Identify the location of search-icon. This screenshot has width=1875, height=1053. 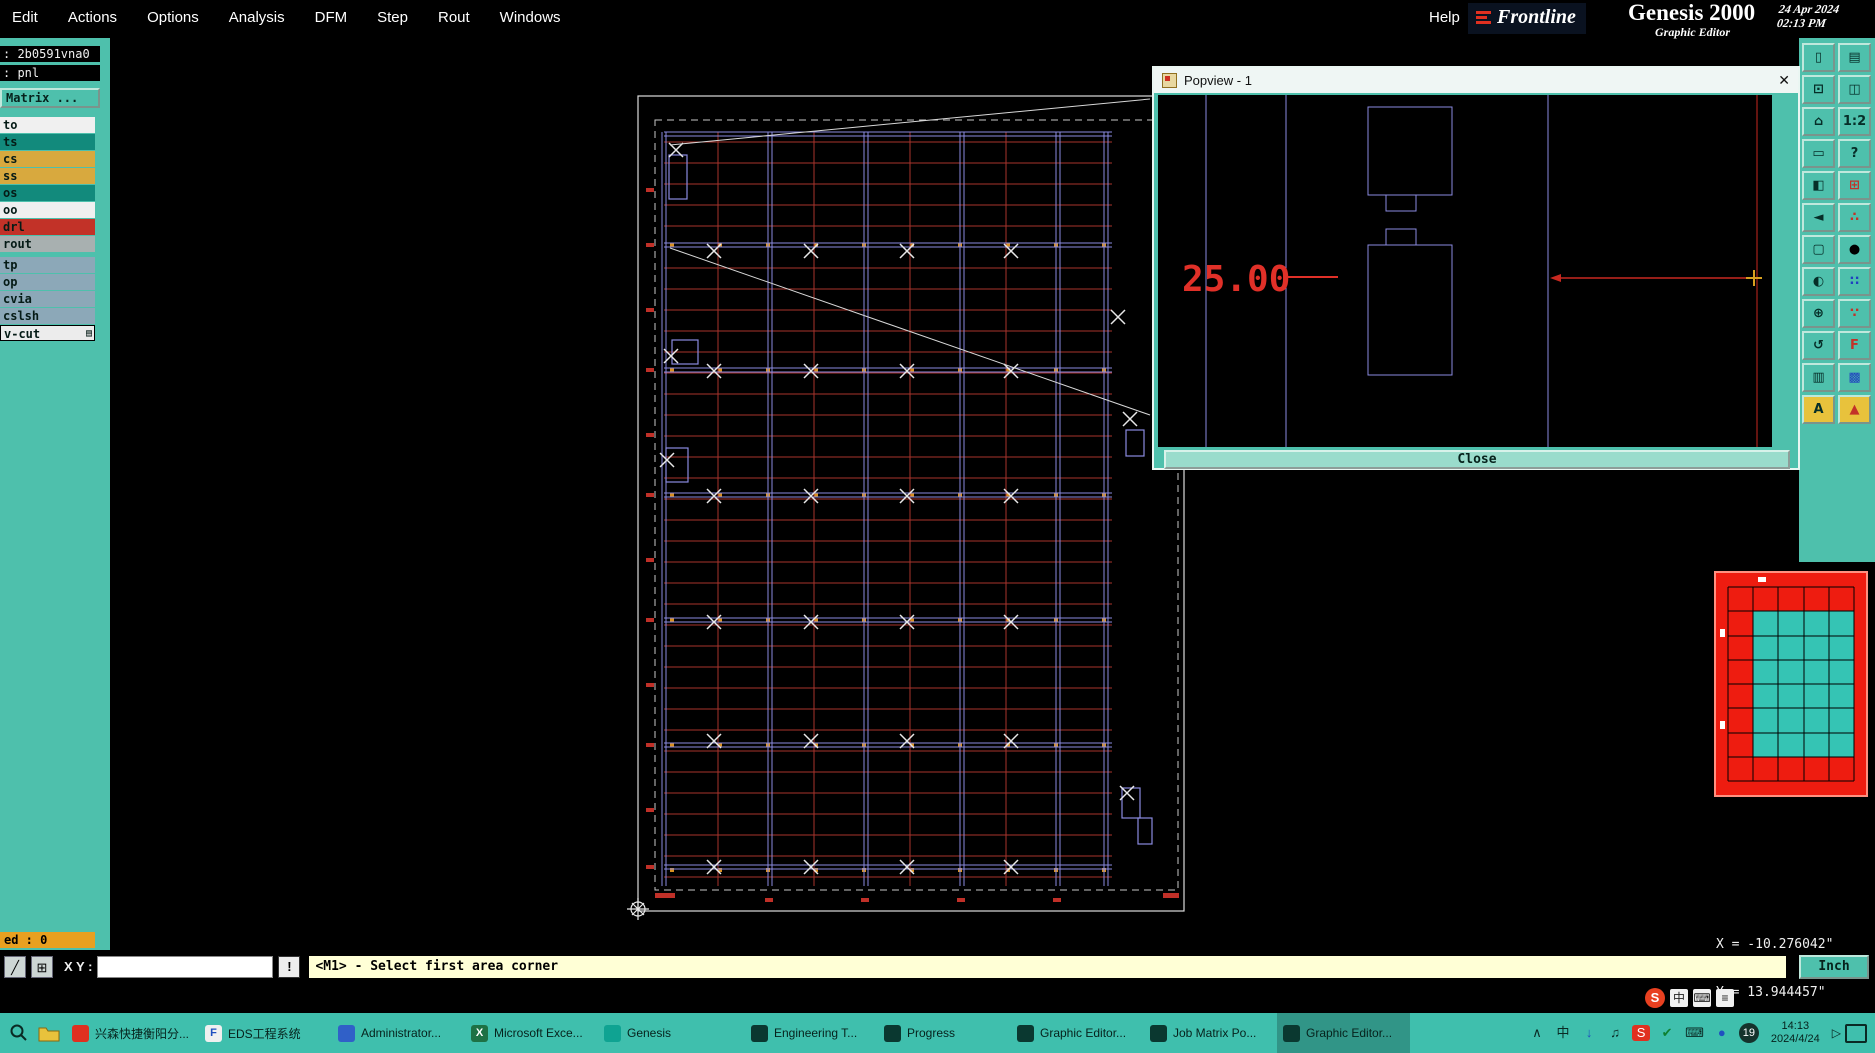
(19, 1033).